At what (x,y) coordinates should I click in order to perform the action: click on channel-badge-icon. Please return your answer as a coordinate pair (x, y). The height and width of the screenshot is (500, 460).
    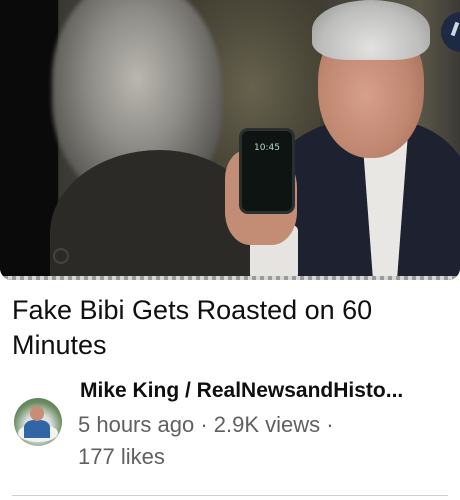
    Looking at the image, I should click on (450, 32).